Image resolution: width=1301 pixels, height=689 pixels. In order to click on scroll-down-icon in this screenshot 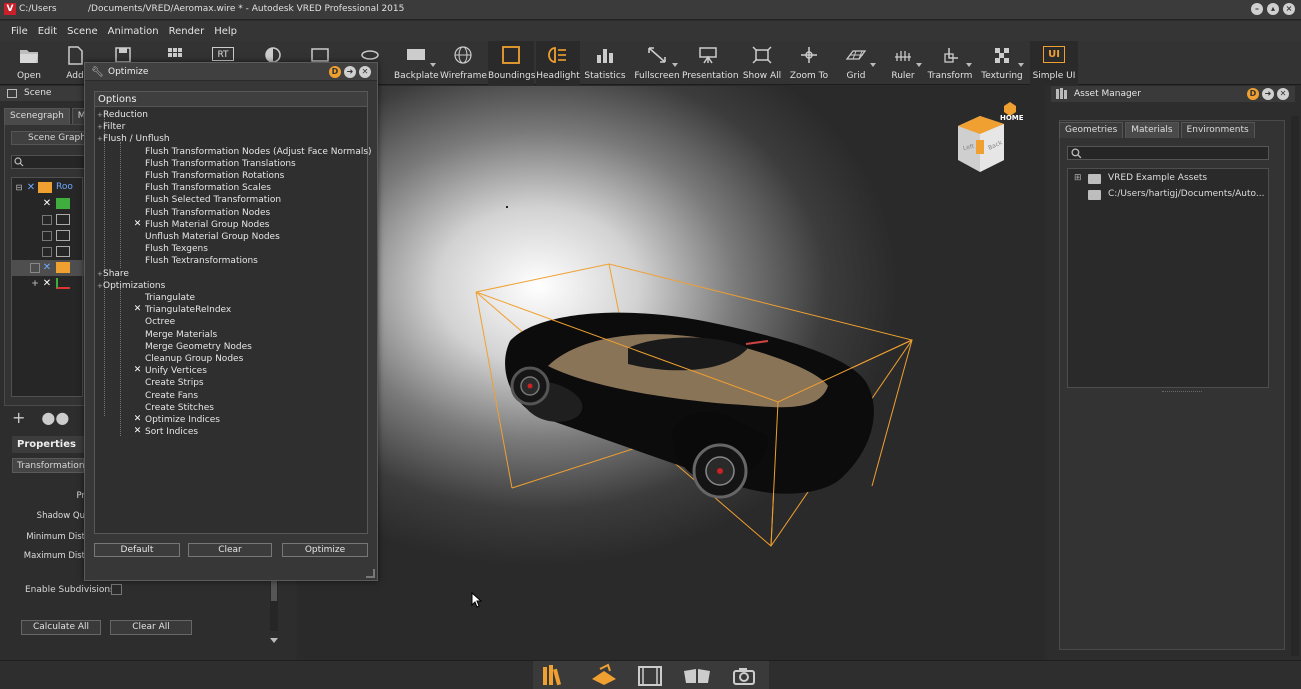, I will do `click(274, 640)`.